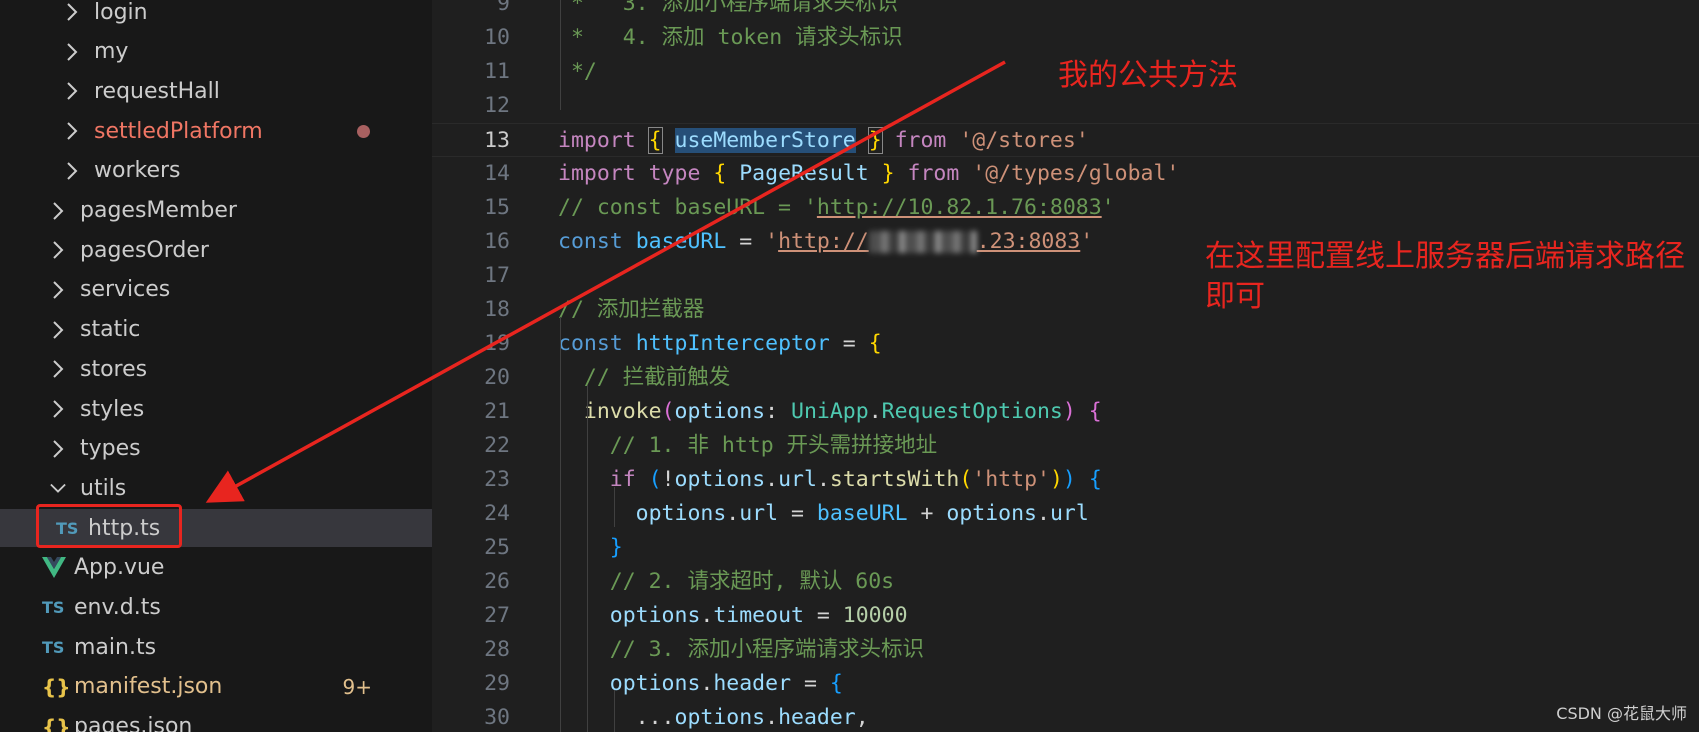 The width and height of the screenshot is (1699, 732). I want to click on tree-item-label: App.vue, so click(119, 568).